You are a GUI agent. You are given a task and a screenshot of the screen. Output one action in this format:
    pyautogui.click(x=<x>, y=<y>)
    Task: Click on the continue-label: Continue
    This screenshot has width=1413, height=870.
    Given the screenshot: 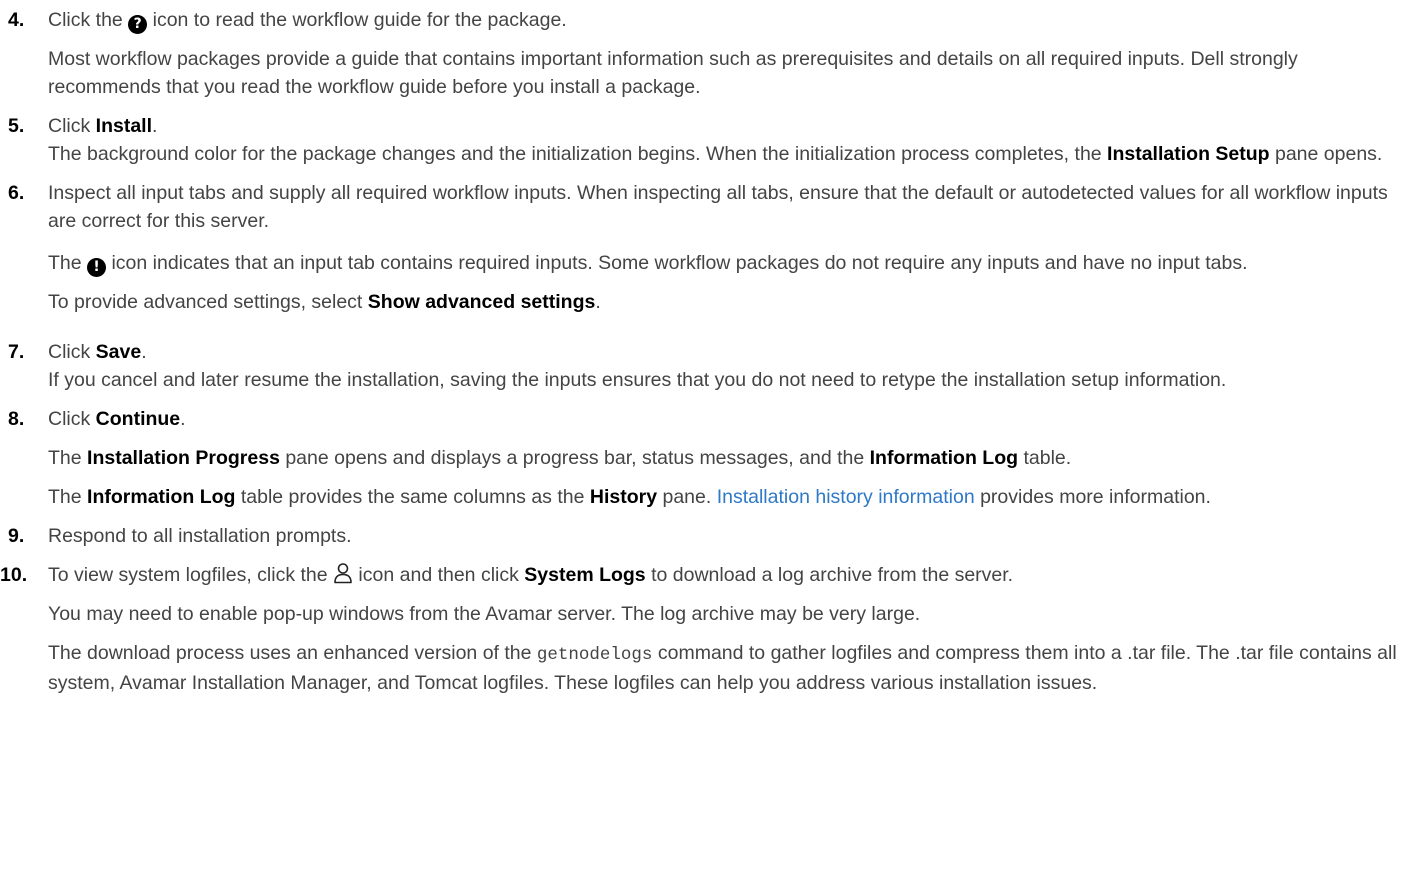 What is the action you would take?
    pyautogui.click(x=138, y=419)
    